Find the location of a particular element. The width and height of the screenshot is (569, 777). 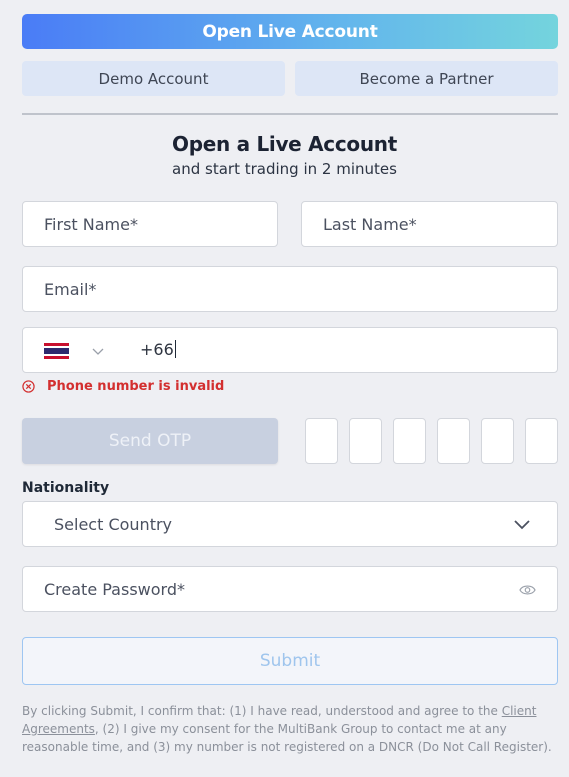

email-field: Email* is located at coordinates (290, 289).